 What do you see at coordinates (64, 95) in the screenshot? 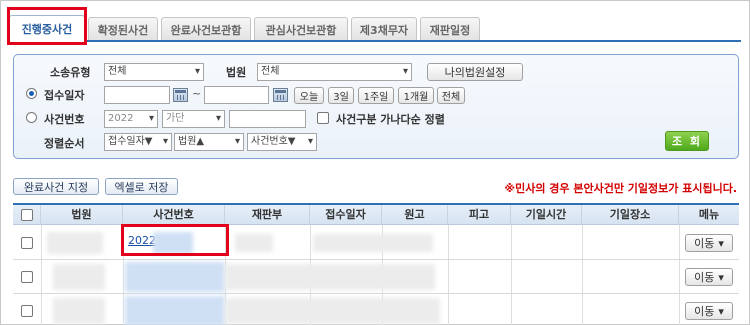
I see `receipt-date-label: 접수일자` at bounding box center [64, 95].